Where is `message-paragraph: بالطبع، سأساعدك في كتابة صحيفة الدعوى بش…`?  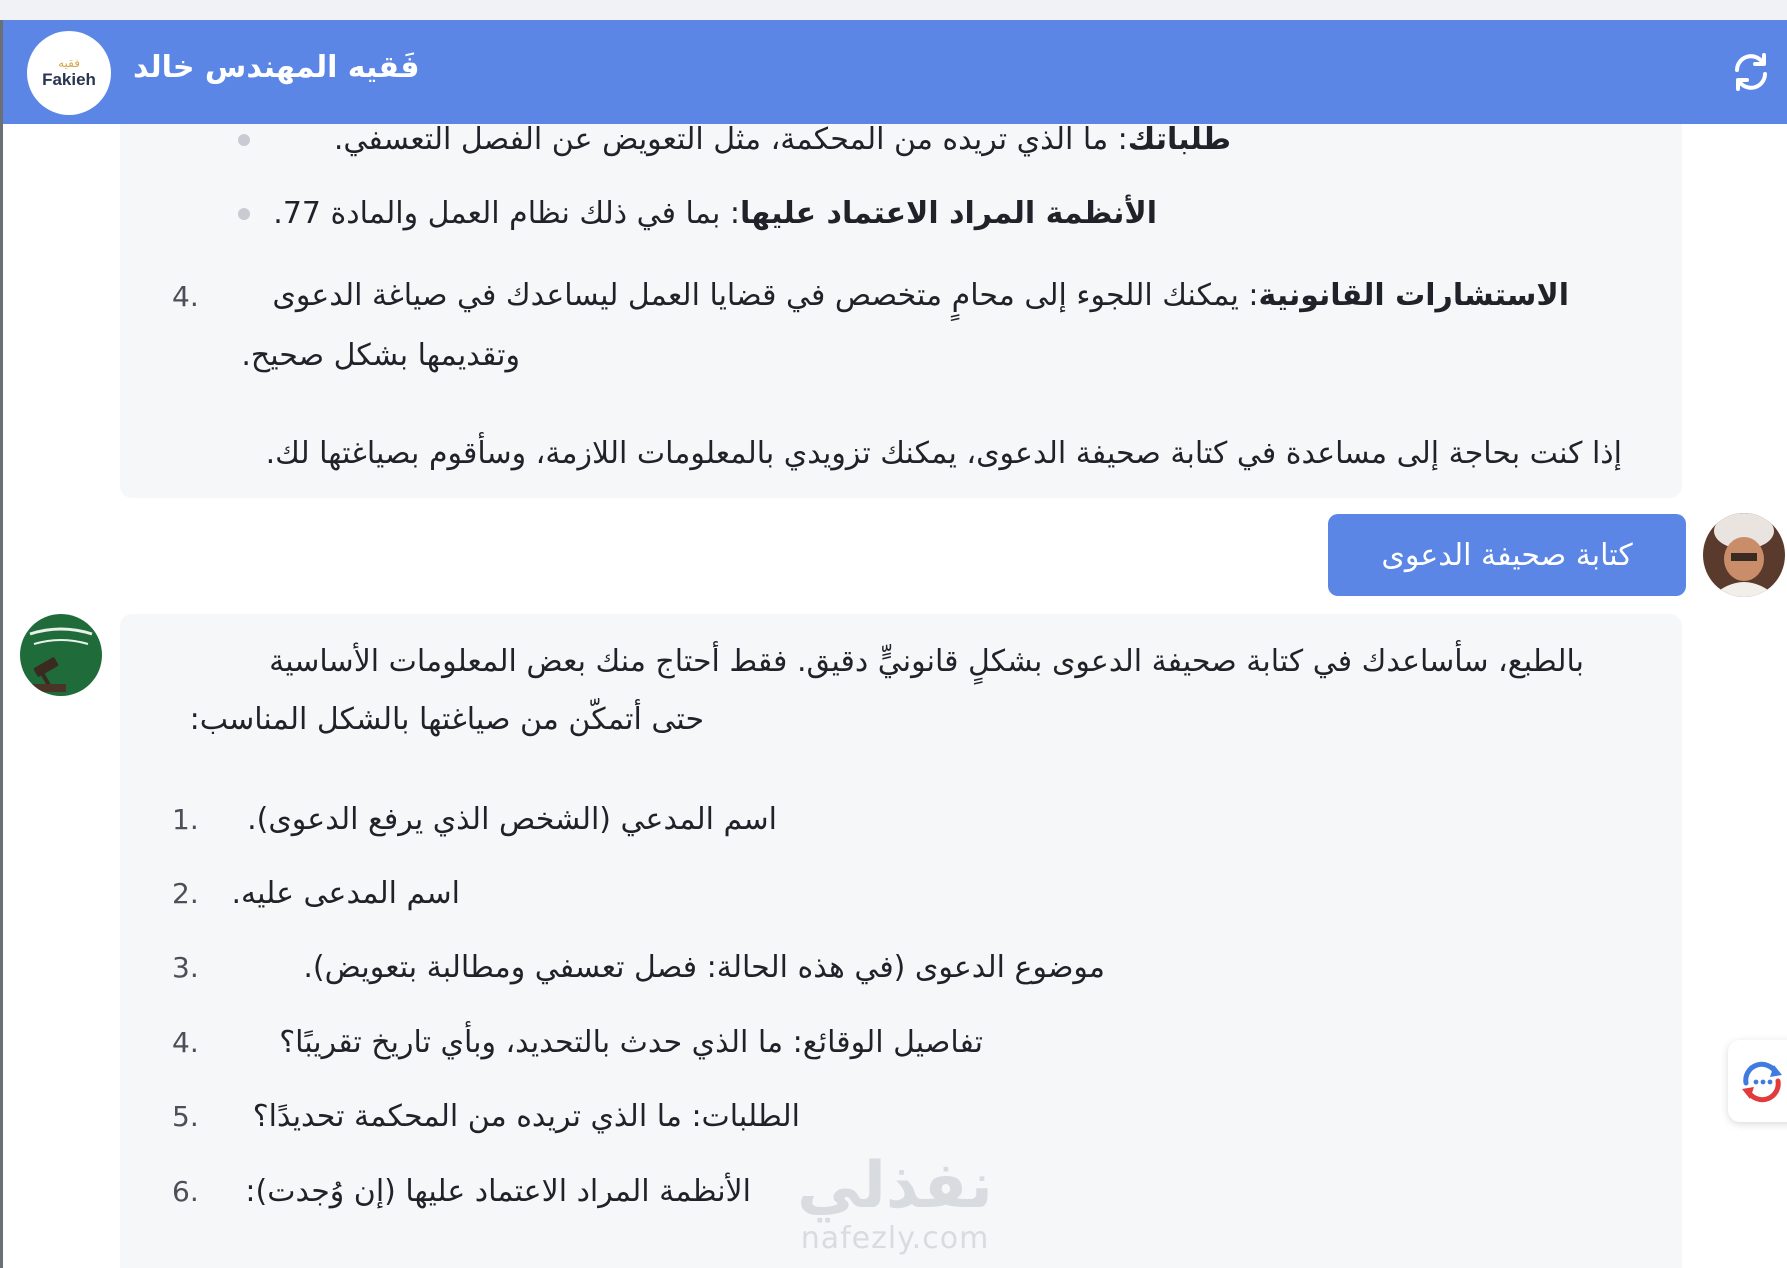 message-paragraph: بالطبع، سأساعدك في كتابة صحيفة الدعوى بش… is located at coordinates (926, 661).